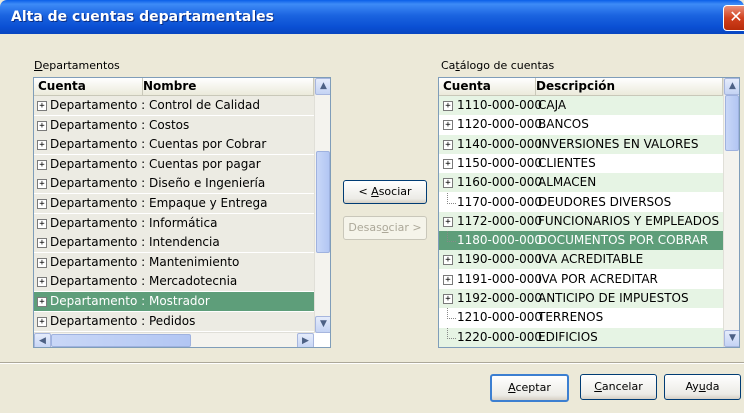 This screenshot has width=744, height=413. Describe the element at coordinates (174, 301) in the screenshot. I see `list-item: + Departamento : Mostrador` at that location.